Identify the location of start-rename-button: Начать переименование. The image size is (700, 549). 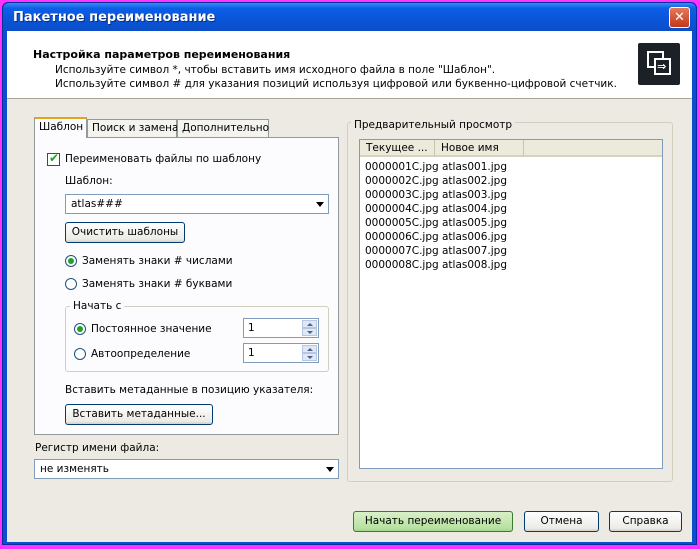
(433, 521).